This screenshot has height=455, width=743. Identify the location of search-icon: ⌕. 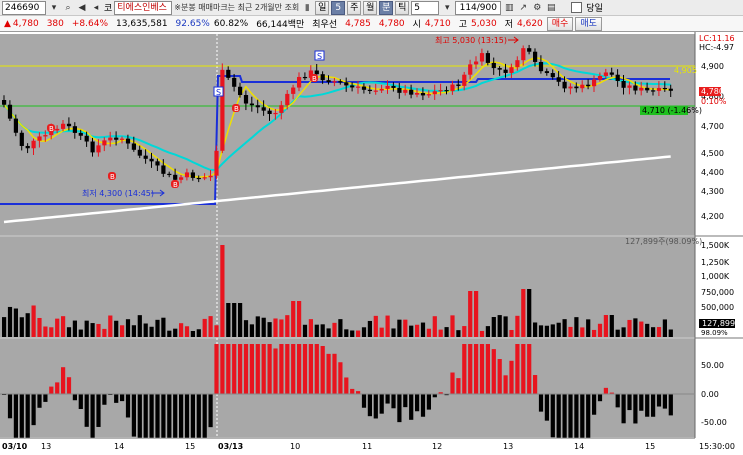
(68, 8).